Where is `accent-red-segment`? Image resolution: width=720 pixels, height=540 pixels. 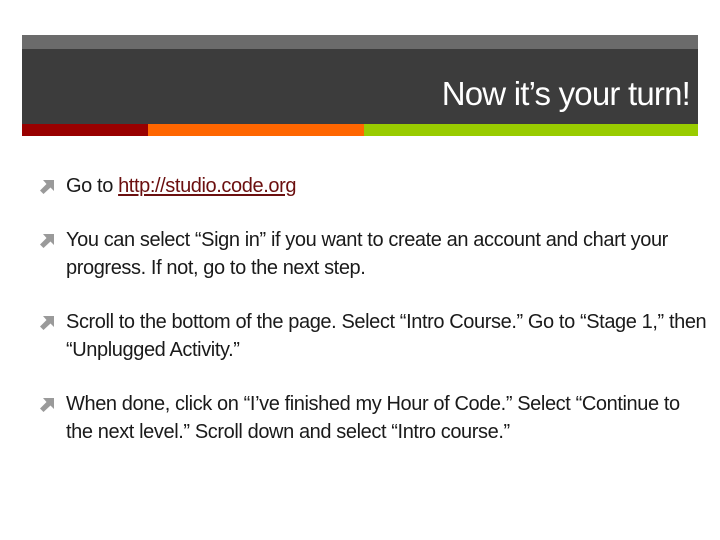 accent-red-segment is located at coordinates (85, 130).